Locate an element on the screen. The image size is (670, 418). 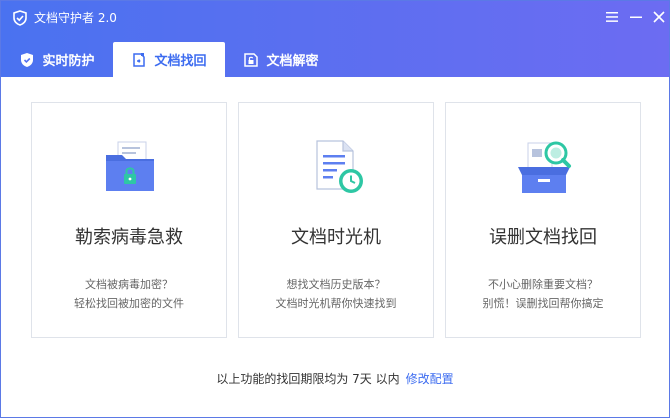
card-title: 勒索病毒急救 is located at coordinates (129, 237).